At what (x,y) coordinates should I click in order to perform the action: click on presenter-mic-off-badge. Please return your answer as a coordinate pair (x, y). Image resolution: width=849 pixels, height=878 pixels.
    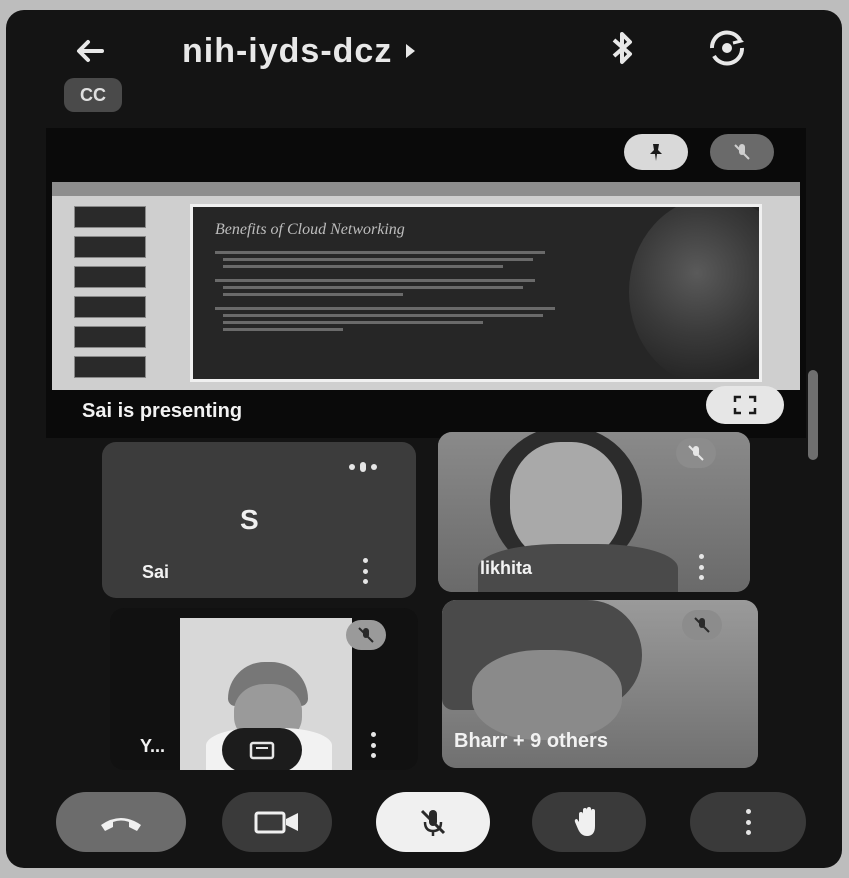
    Looking at the image, I should click on (742, 152).